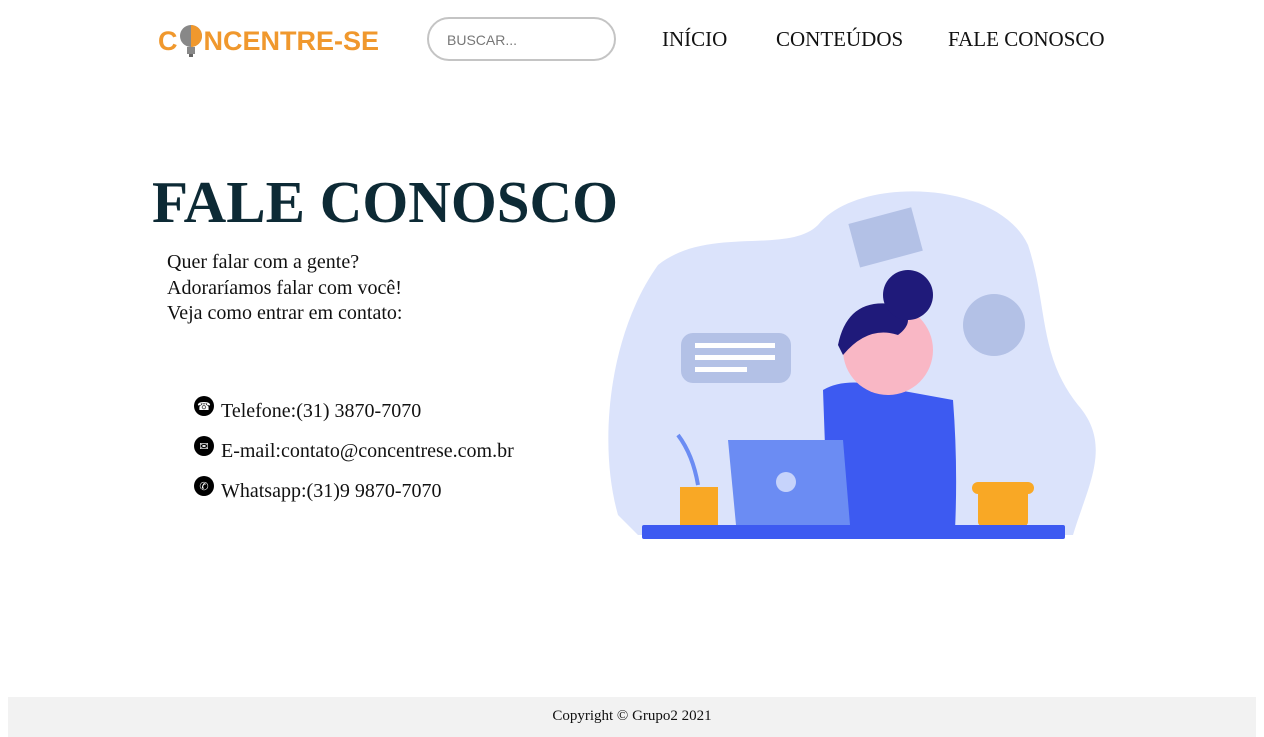 The width and height of the screenshot is (1264, 737). I want to click on phone-icon: ☎, so click(204, 406).